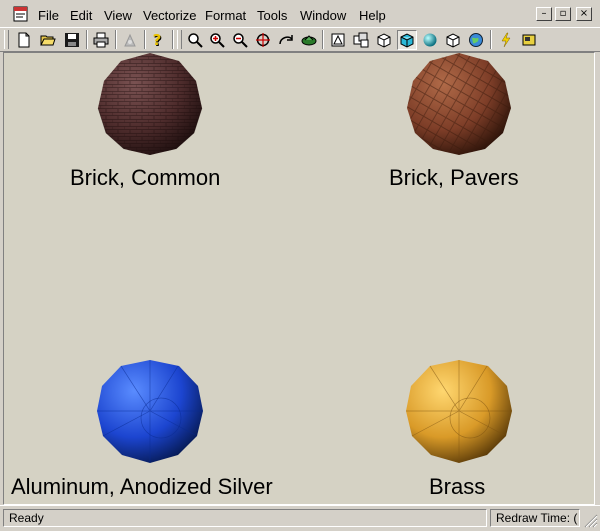 The image size is (600, 531). Describe the element at coordinates (535, 518) in the screenshot. I see `redraw-time-status: Redraw Time: (` at that location.